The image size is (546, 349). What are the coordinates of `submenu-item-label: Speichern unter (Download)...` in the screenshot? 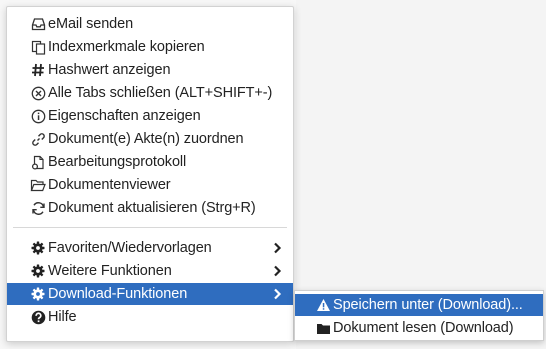 It's located at (428, 305).